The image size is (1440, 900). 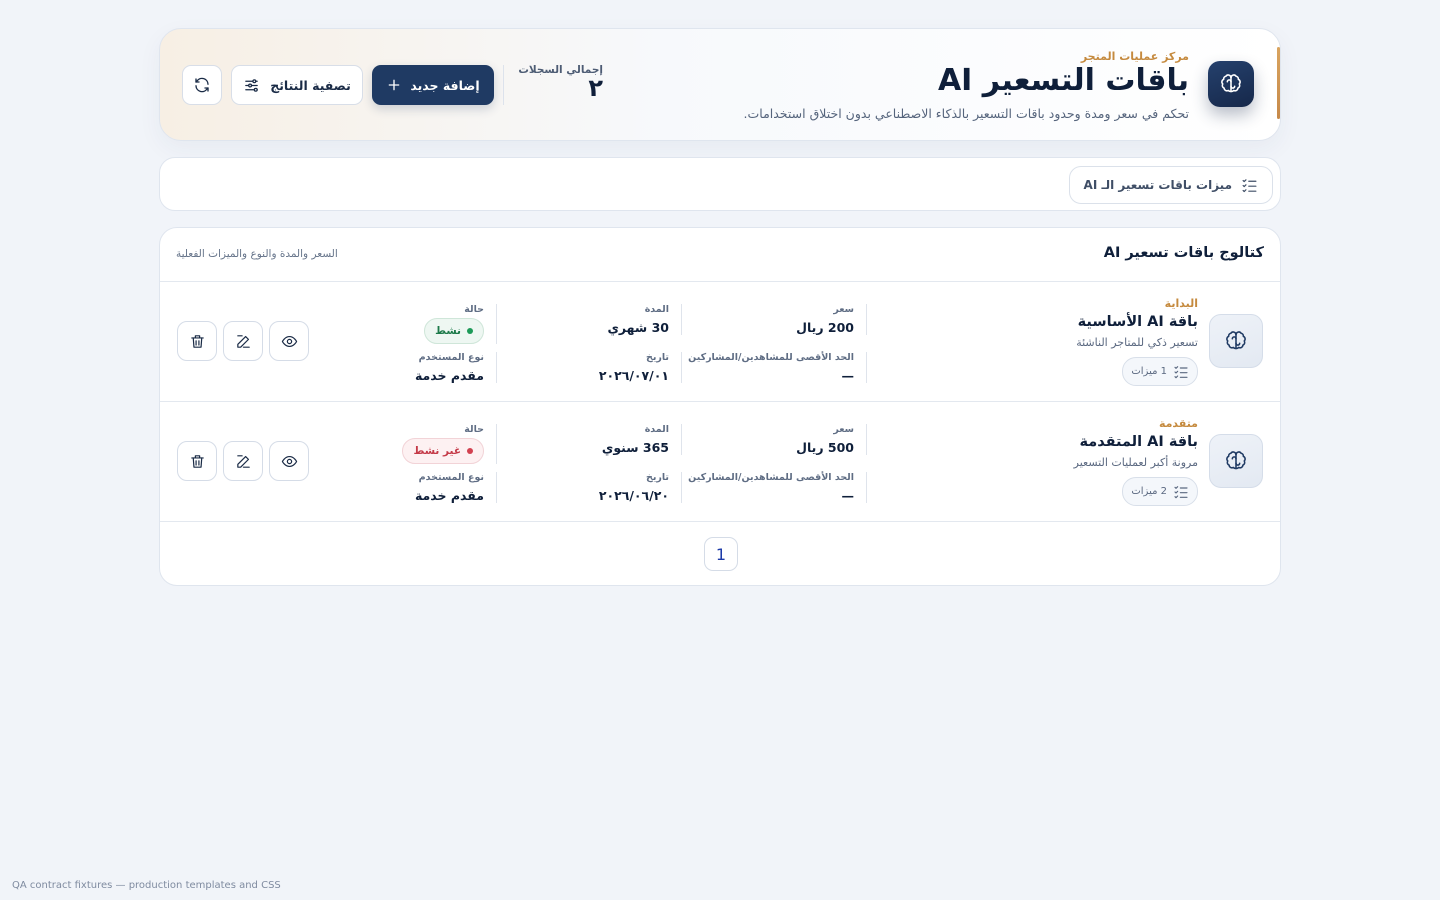 What do you see at coordinates (589, 367) in the screenshot?
I see `date-cell: تاريخ ٢٠٢٦/٠٧/٠١` at bounding box center [589, 367].